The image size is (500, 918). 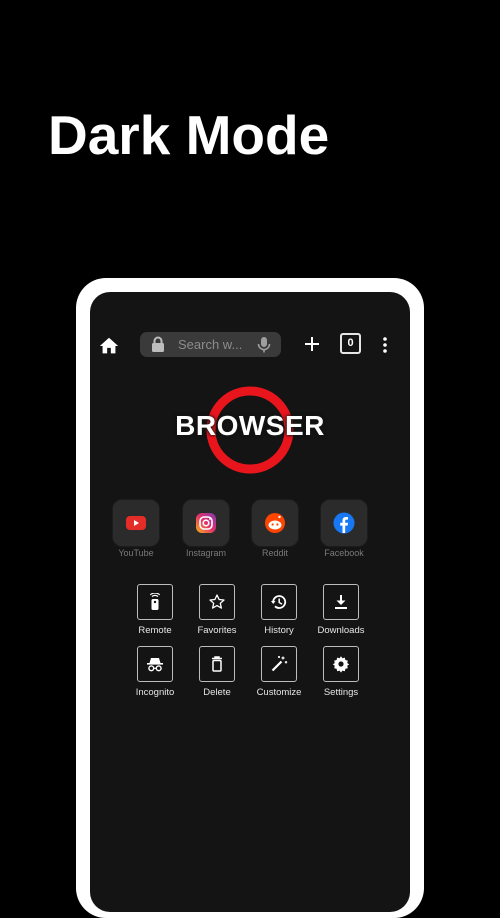 I want to click on promo-headline: Dark Mode, so click(x=189, y=135).